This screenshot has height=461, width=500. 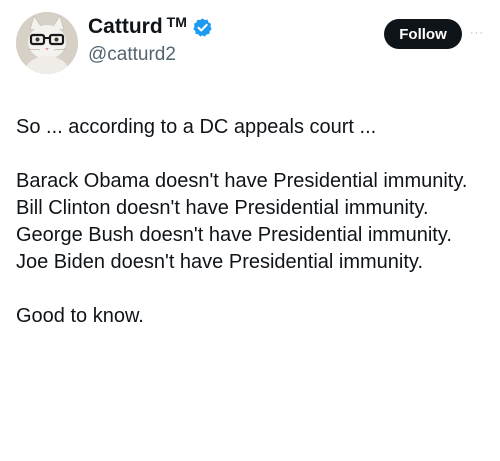 What do you see at coordinates (125, 27) in the screenshot?
I see `display-name: Catturd` at bounding box center [125, 27].